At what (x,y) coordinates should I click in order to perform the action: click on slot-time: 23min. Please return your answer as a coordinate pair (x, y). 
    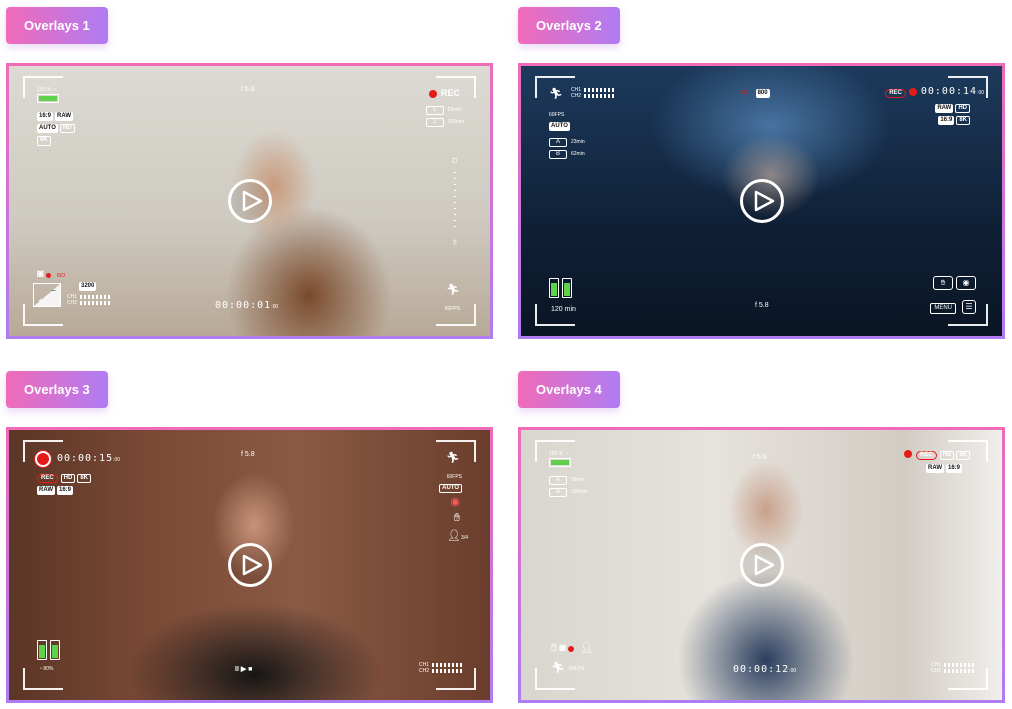
    Looking at the image, I should click on (578, 142).